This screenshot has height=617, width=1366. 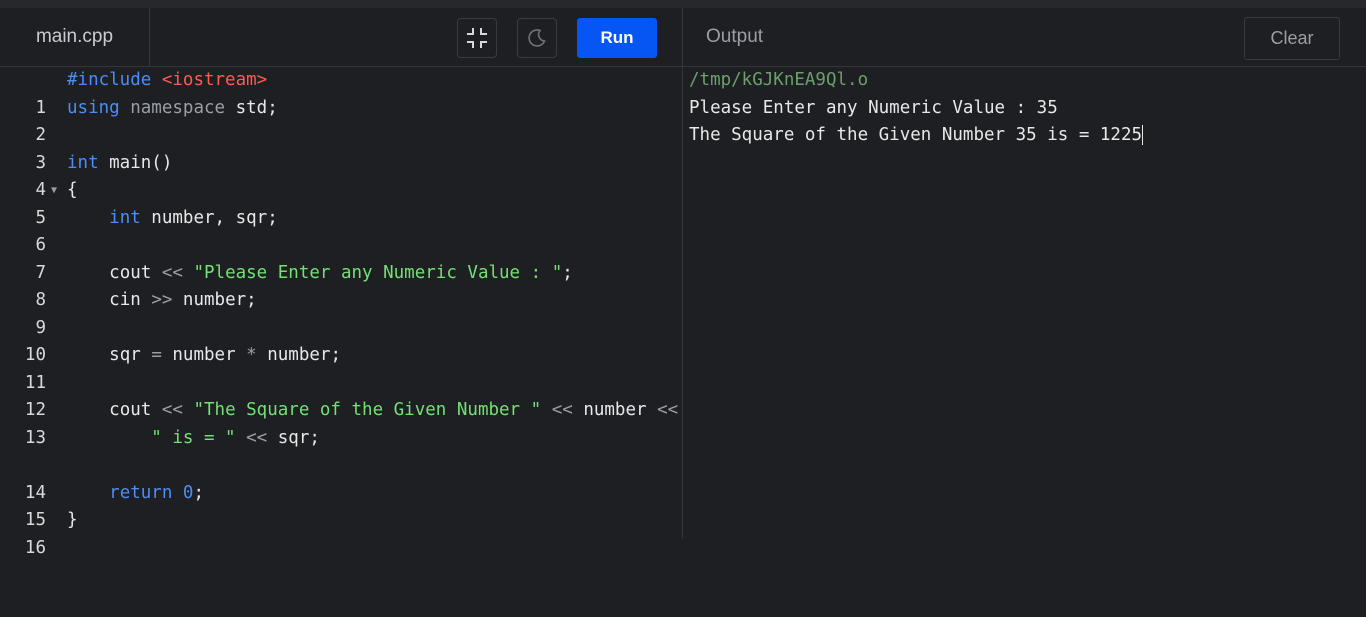 I want to click on code-line: 12, so click(x=341, y=395).